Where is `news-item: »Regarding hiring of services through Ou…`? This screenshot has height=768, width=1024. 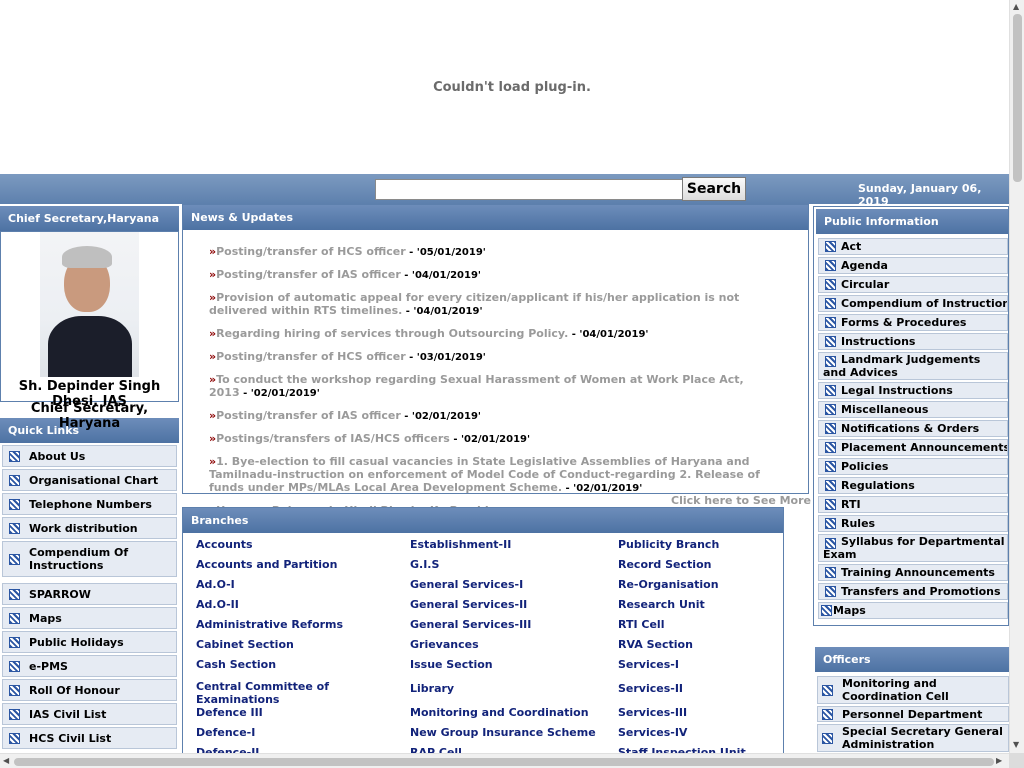
news-item: »Regarding hiring of services through Ou… is located at coordinates (489, 334).